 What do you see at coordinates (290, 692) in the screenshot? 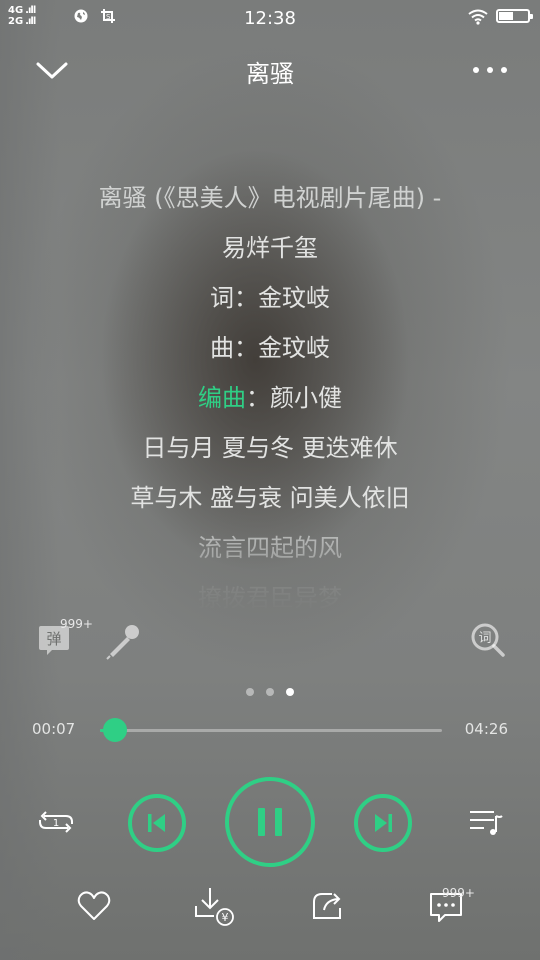
I see `page-dot-active` at bounding box center [290, 692].